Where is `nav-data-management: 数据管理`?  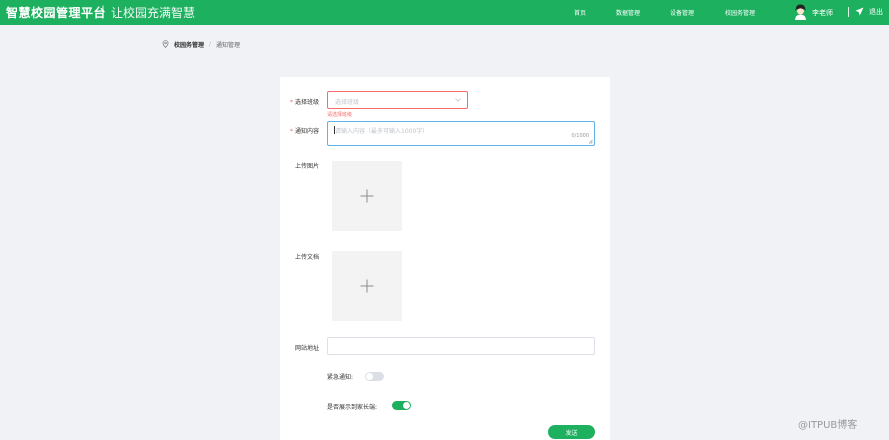
nav-data-management: 数据管理 is located at coordinates (628, 12).